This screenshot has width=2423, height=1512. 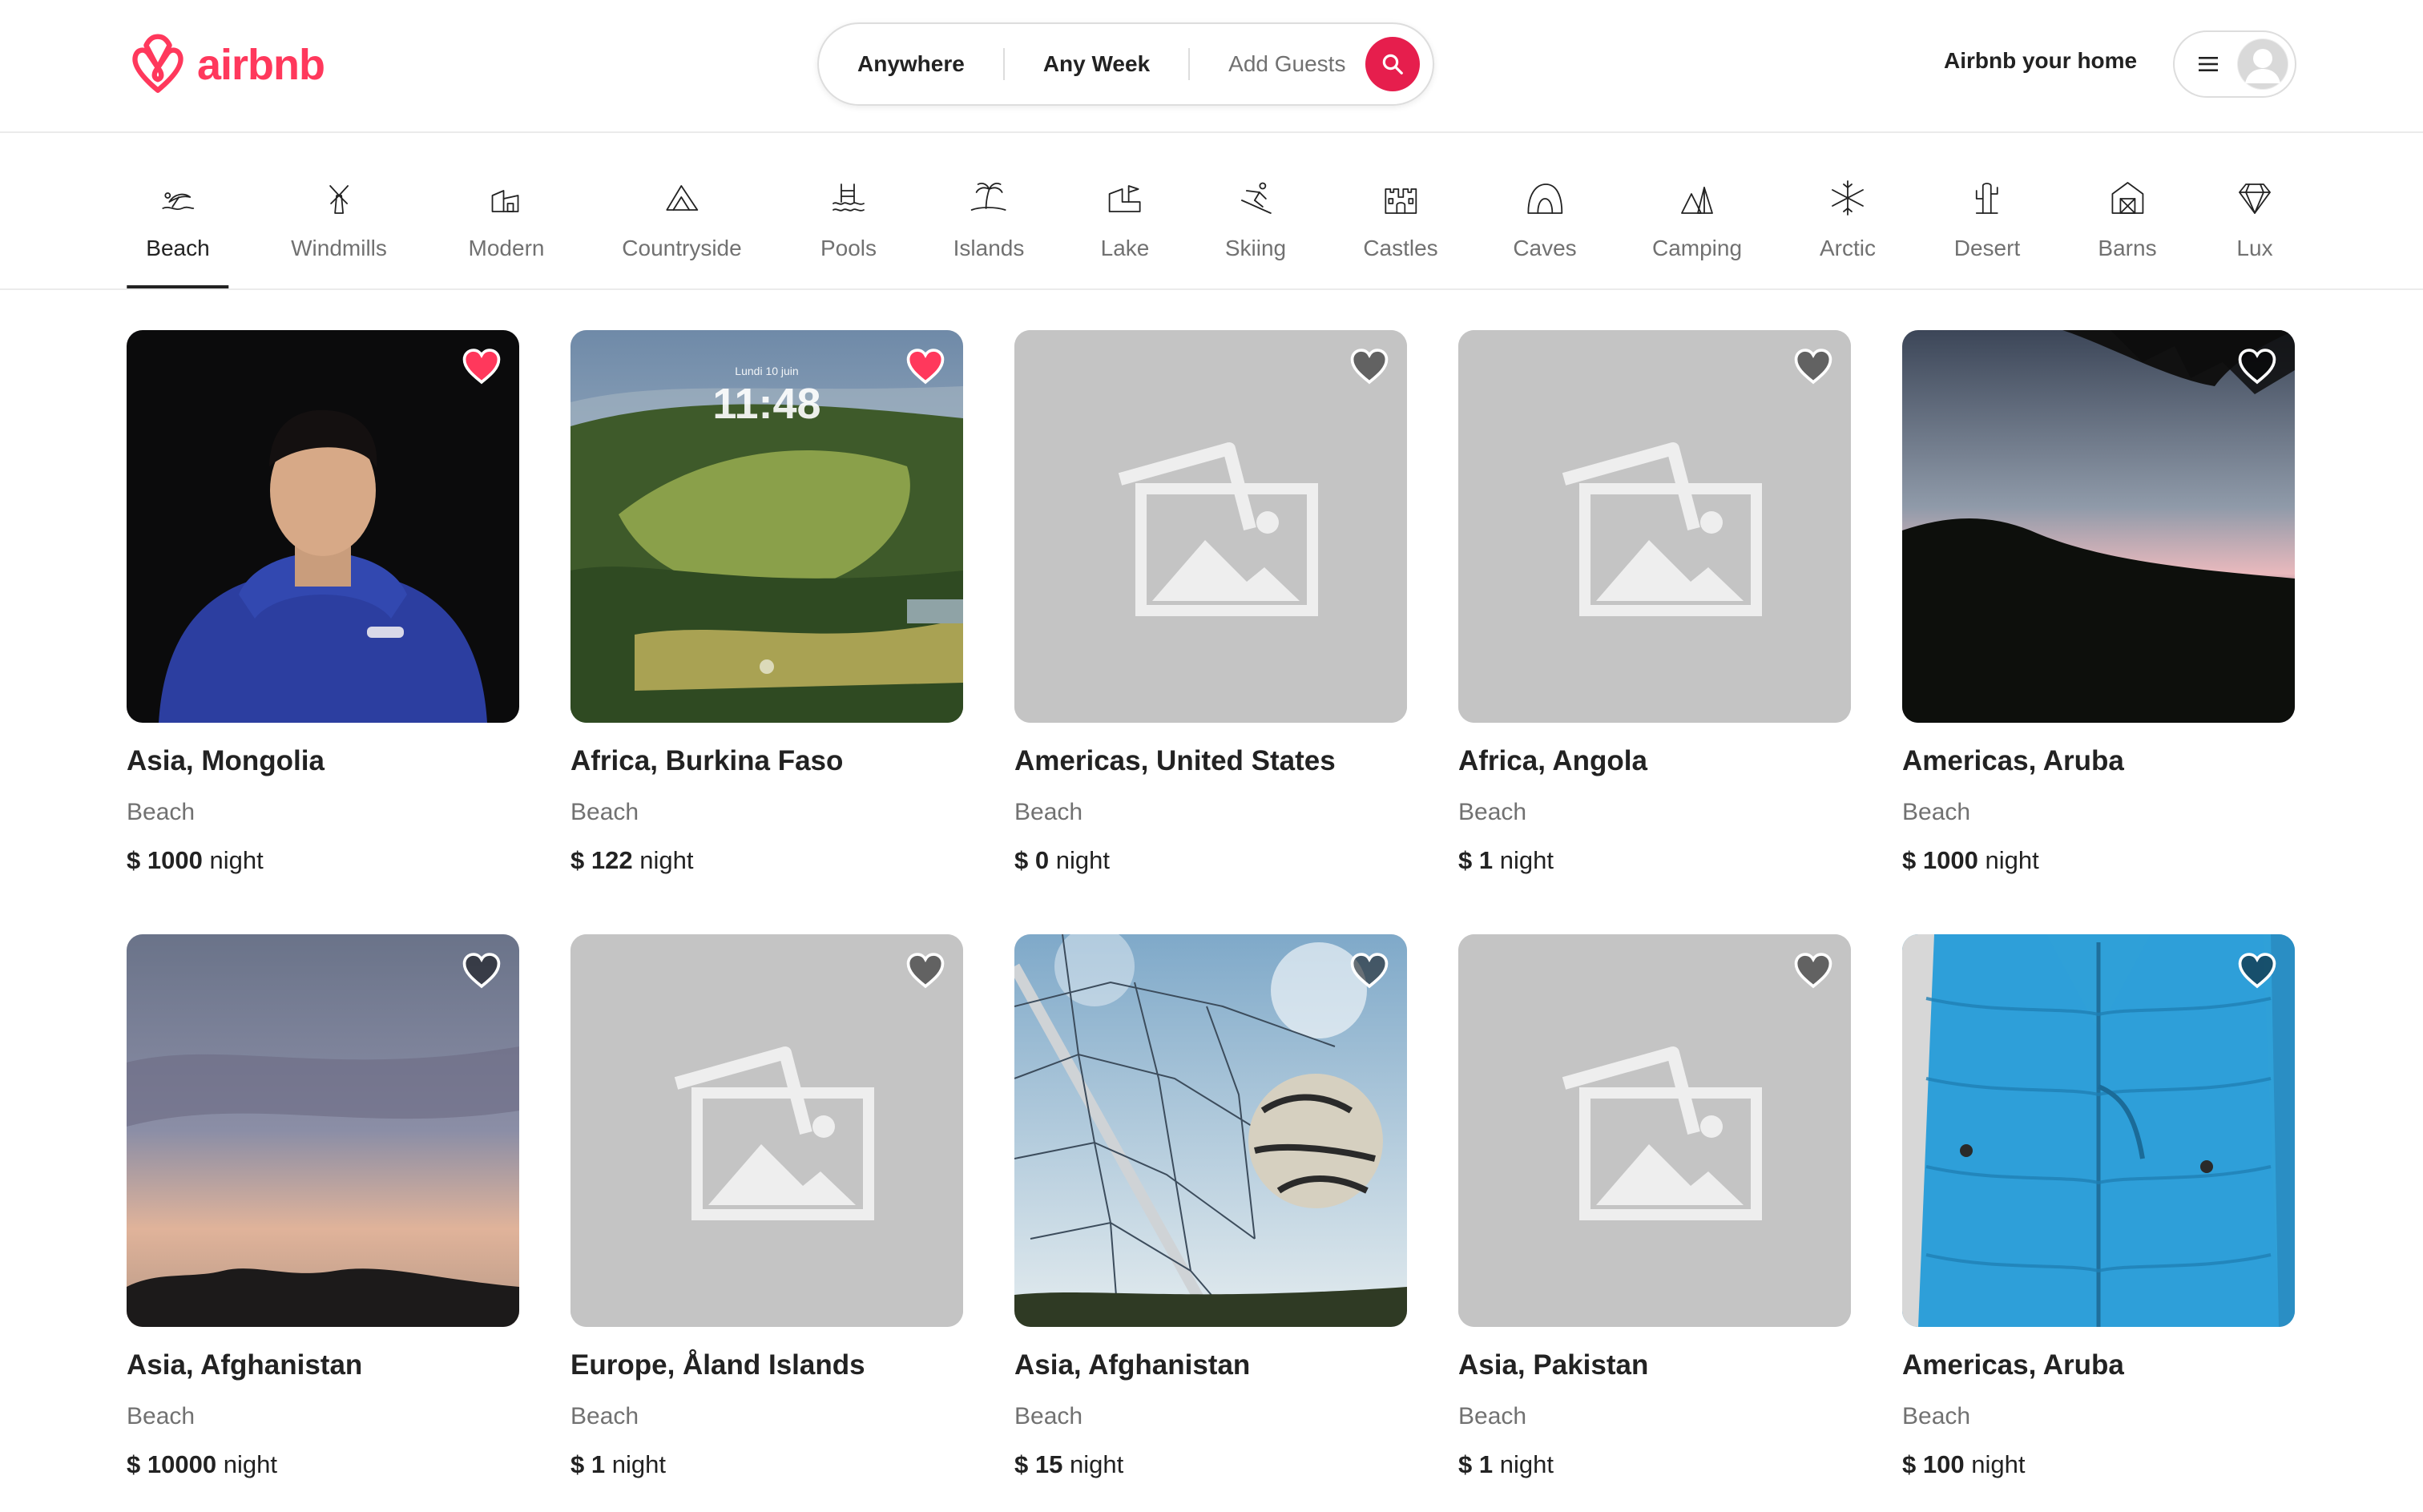 I want to click on category-tab-islands: Islands, so click(x=988, y=233).